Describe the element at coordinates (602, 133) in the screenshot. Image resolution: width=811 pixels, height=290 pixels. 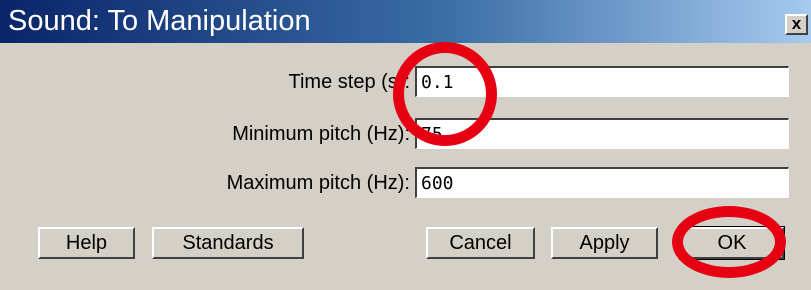
I see `minimum-pitch-input` at that location.